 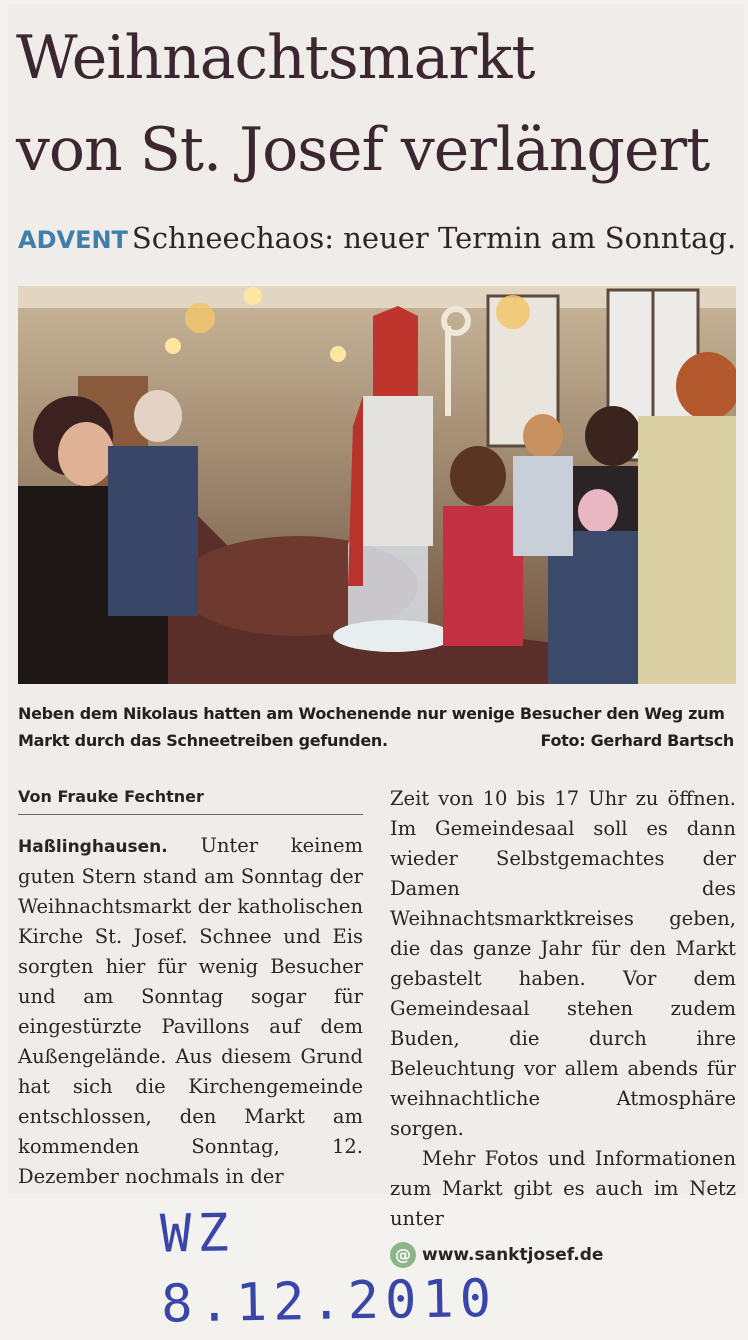 What do you see at coordinates (190, 799) in the screenshot?
I see `author-byline: Von Frauke Fechtner` at bounding box center [190, 799].